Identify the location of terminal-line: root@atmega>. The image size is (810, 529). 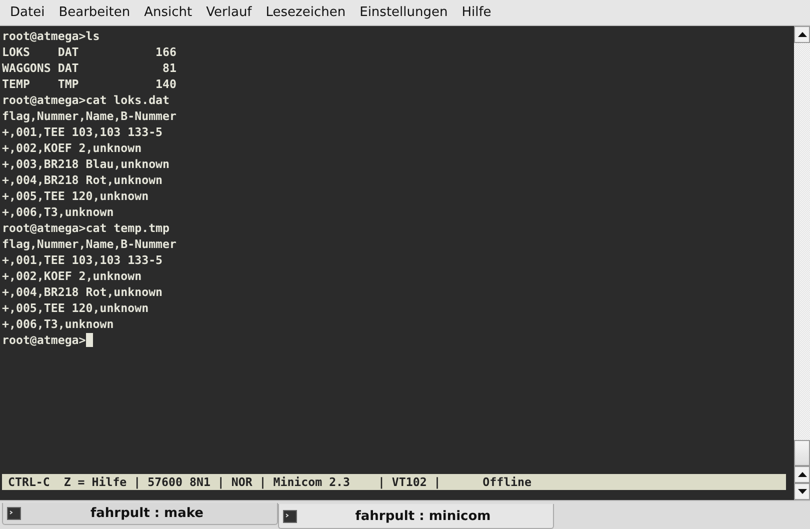
(44, 340).